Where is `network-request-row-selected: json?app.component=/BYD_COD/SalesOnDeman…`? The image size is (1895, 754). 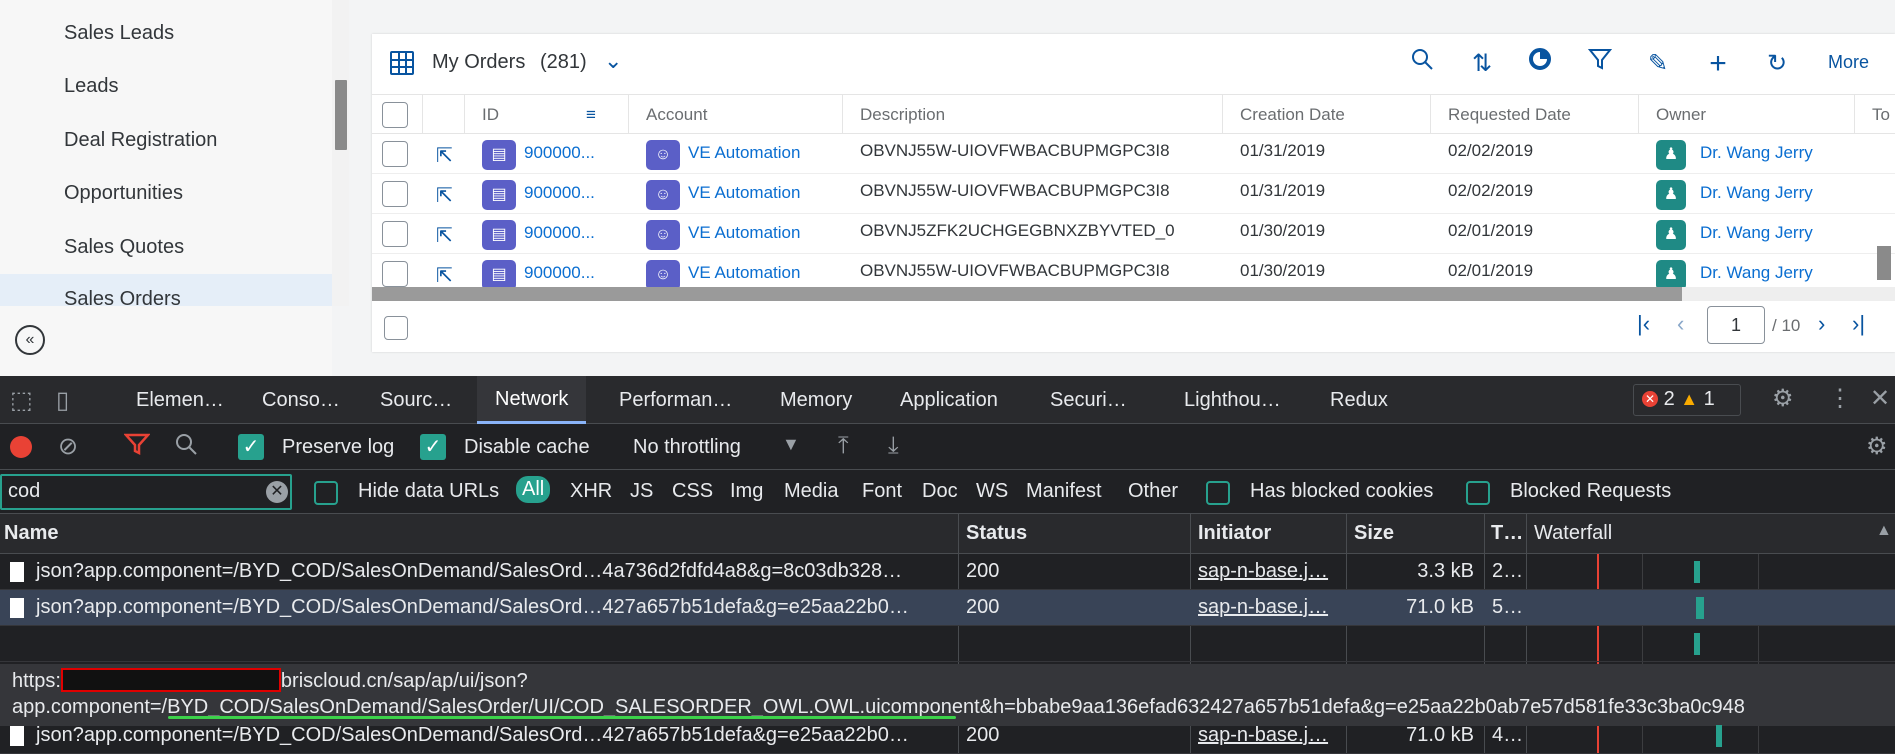
network-request-row-selected: json?app.component=/BYD_COD/SalesOnDeman… is located at coordinates (947, 608).